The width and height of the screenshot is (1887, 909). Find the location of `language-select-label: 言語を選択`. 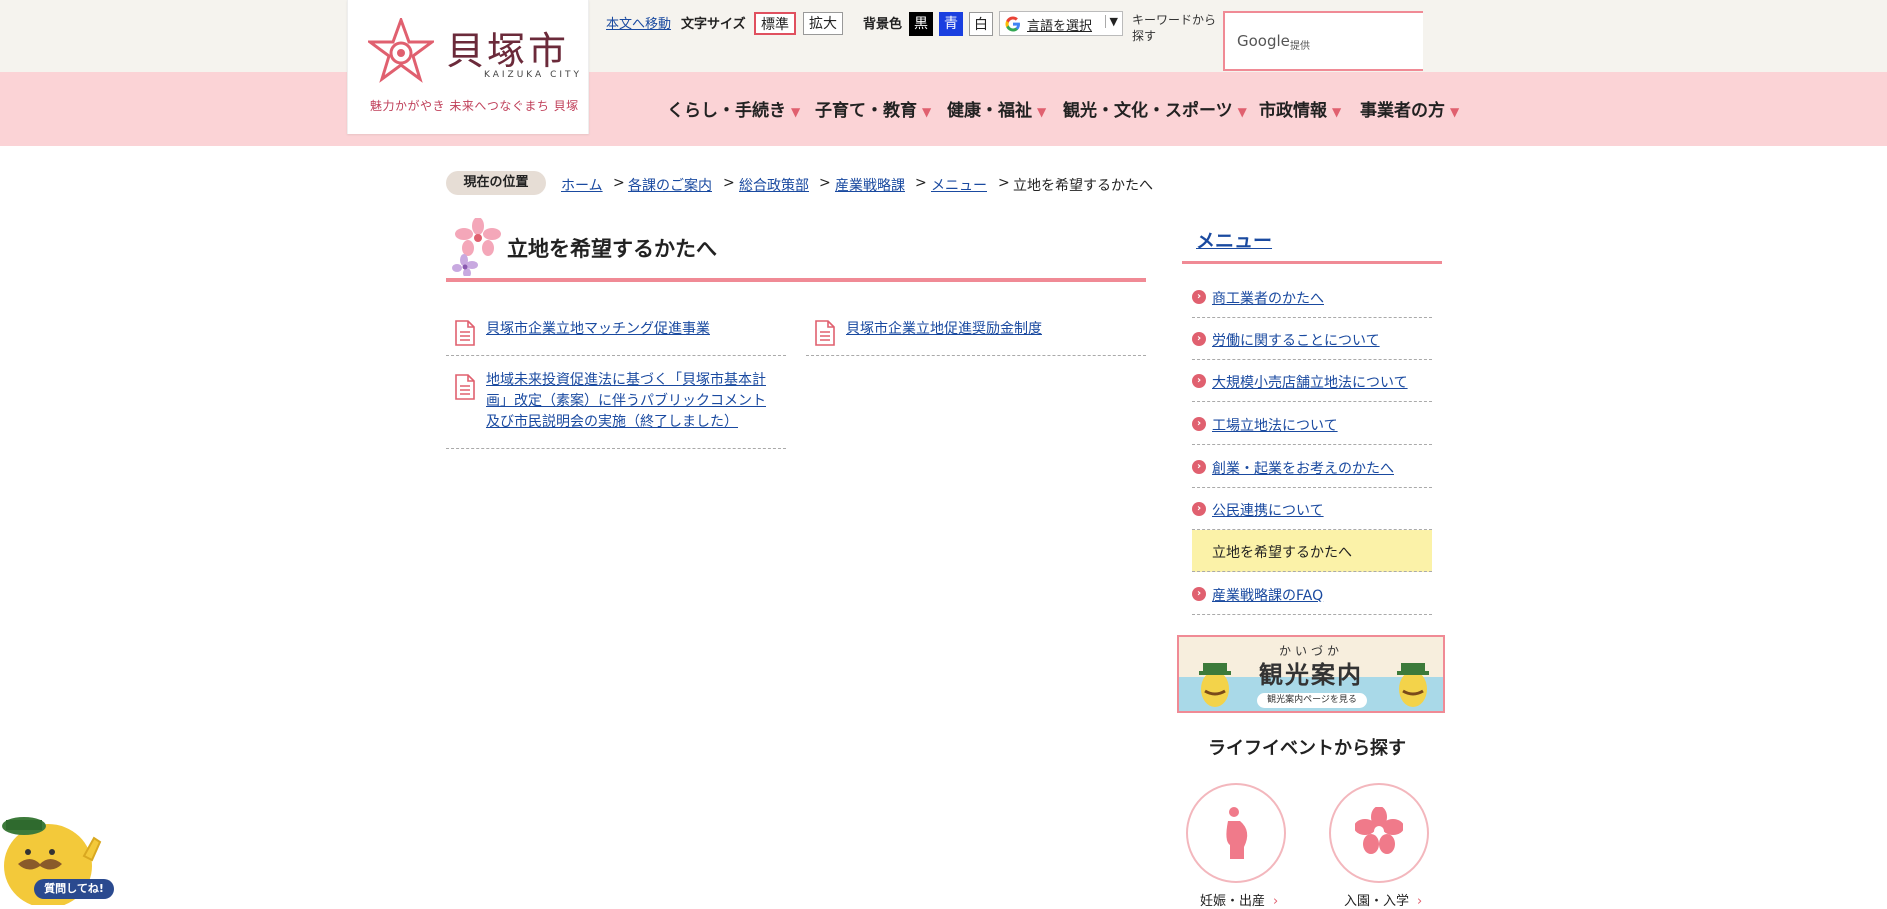

language-select-label: 言語を選択 is located at coordinates (1060, 26).